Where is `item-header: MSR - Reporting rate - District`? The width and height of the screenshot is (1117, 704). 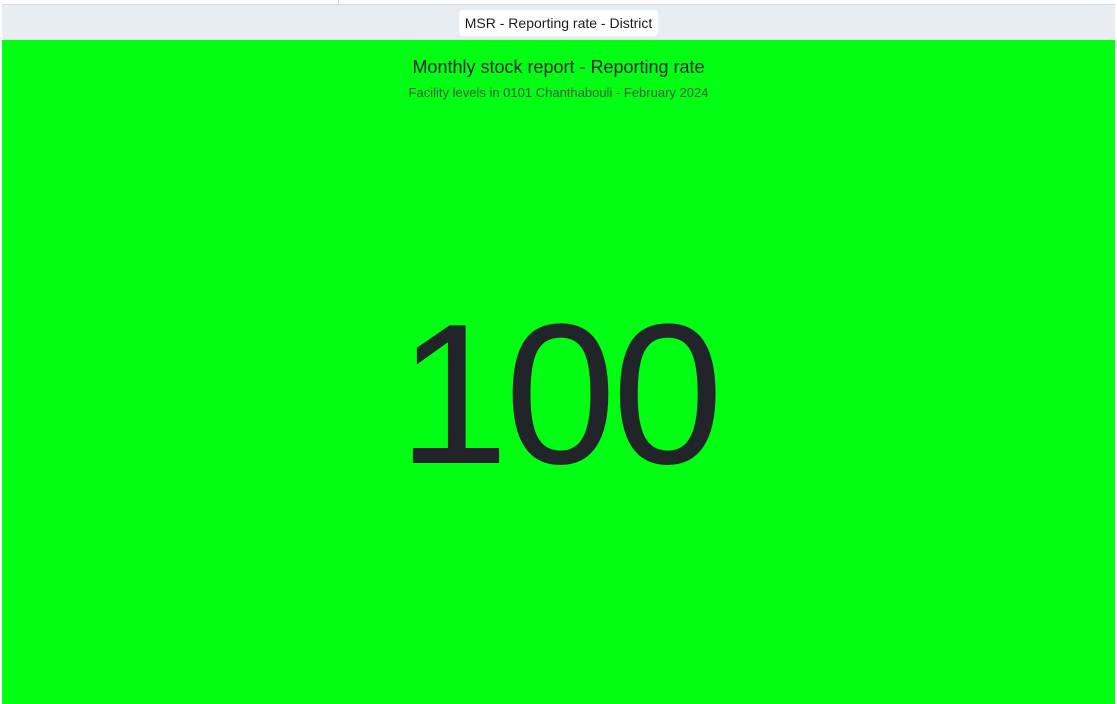 item-header: MSR - Reporting rate - District is located at coordinates (558, 22).